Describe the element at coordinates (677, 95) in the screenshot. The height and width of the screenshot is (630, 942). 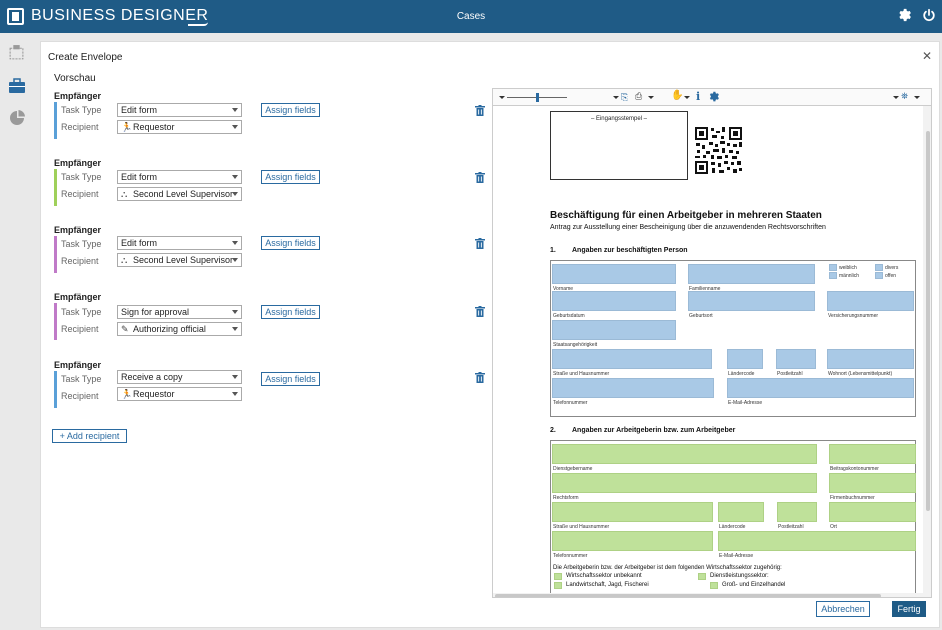
I see `pan-hand-icon: ✋` at that location.